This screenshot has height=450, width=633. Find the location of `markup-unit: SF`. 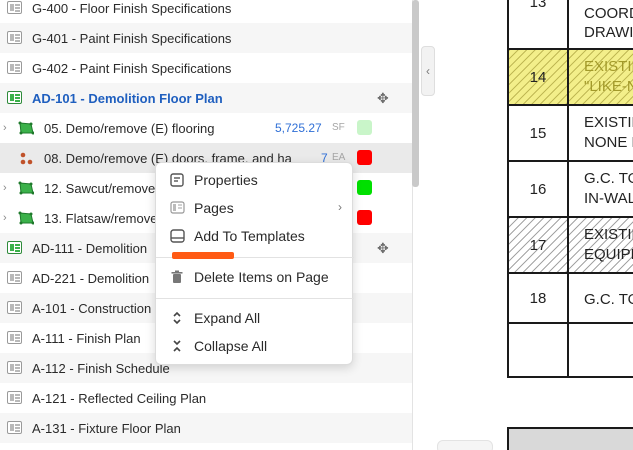

markup-unit: SF is located at coordinates (338, 127).